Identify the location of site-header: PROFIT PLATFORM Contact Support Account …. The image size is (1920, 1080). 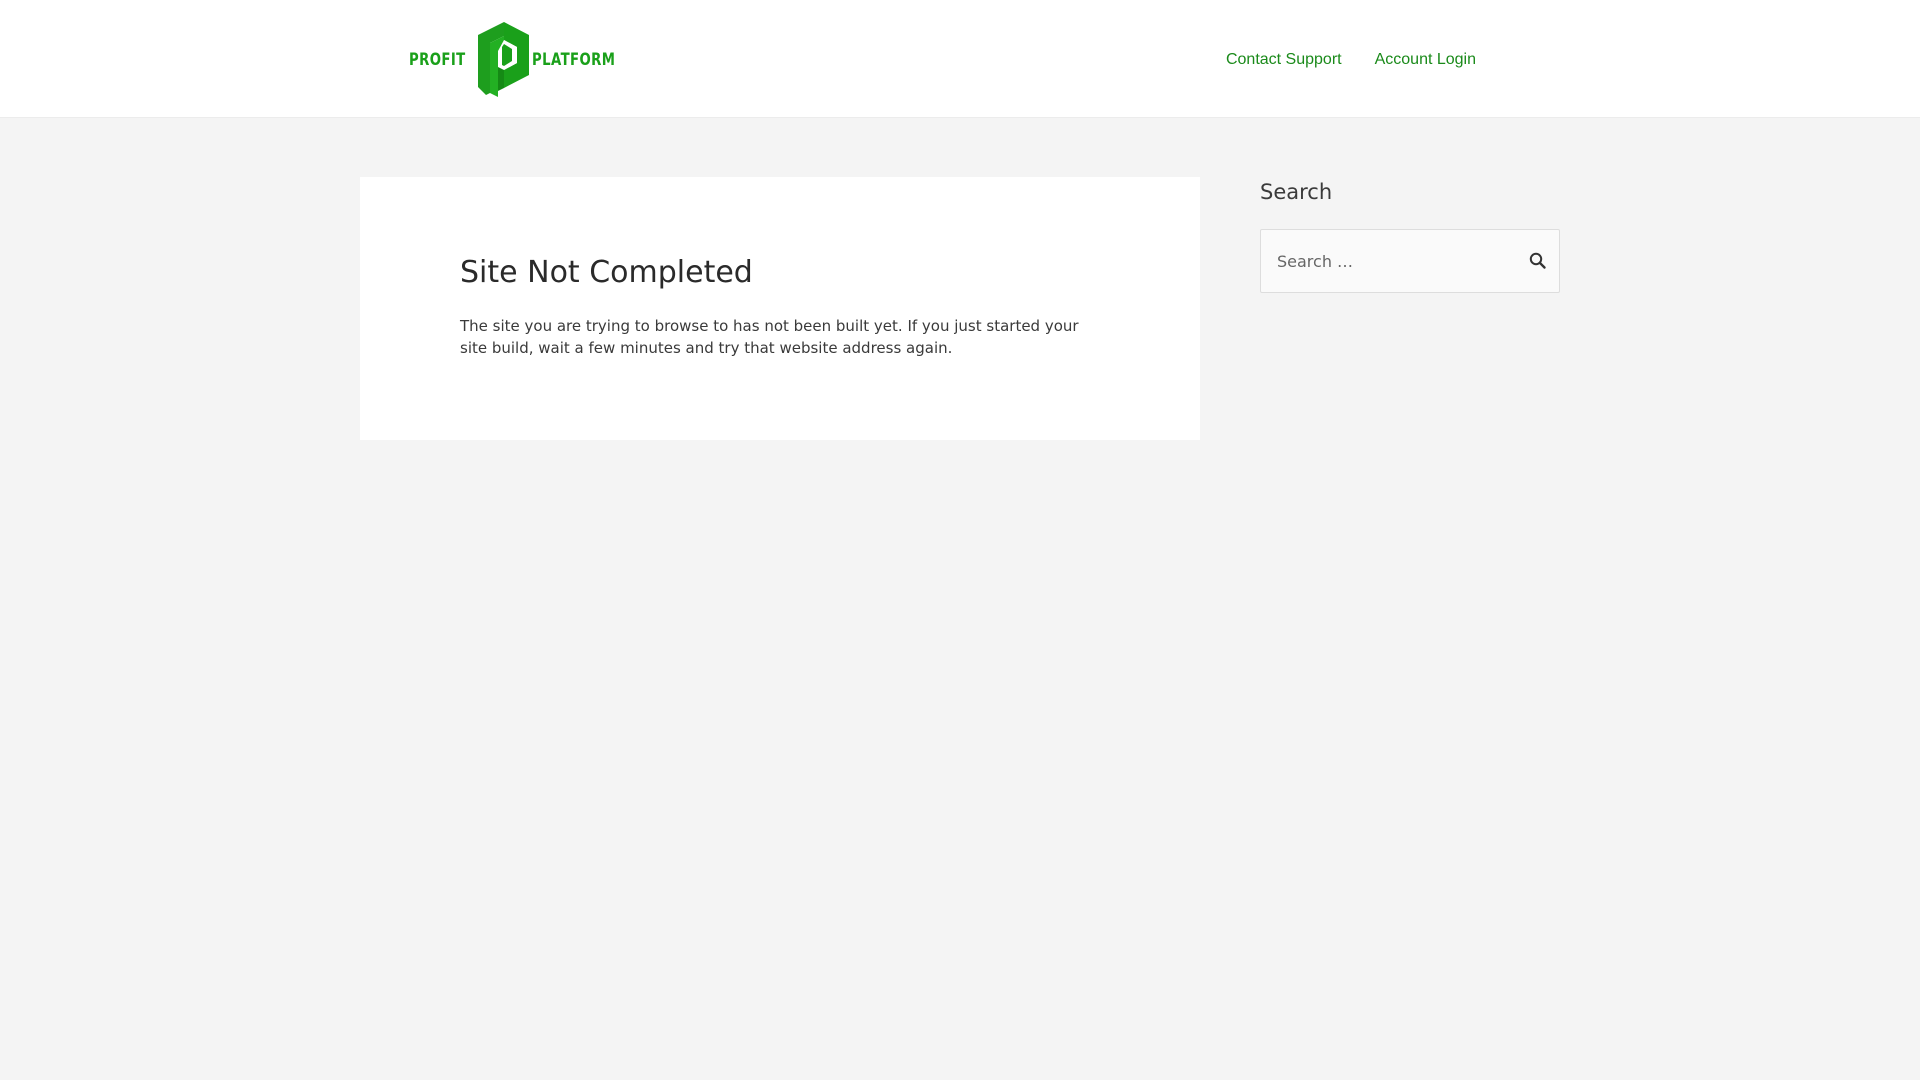
(960, 59).